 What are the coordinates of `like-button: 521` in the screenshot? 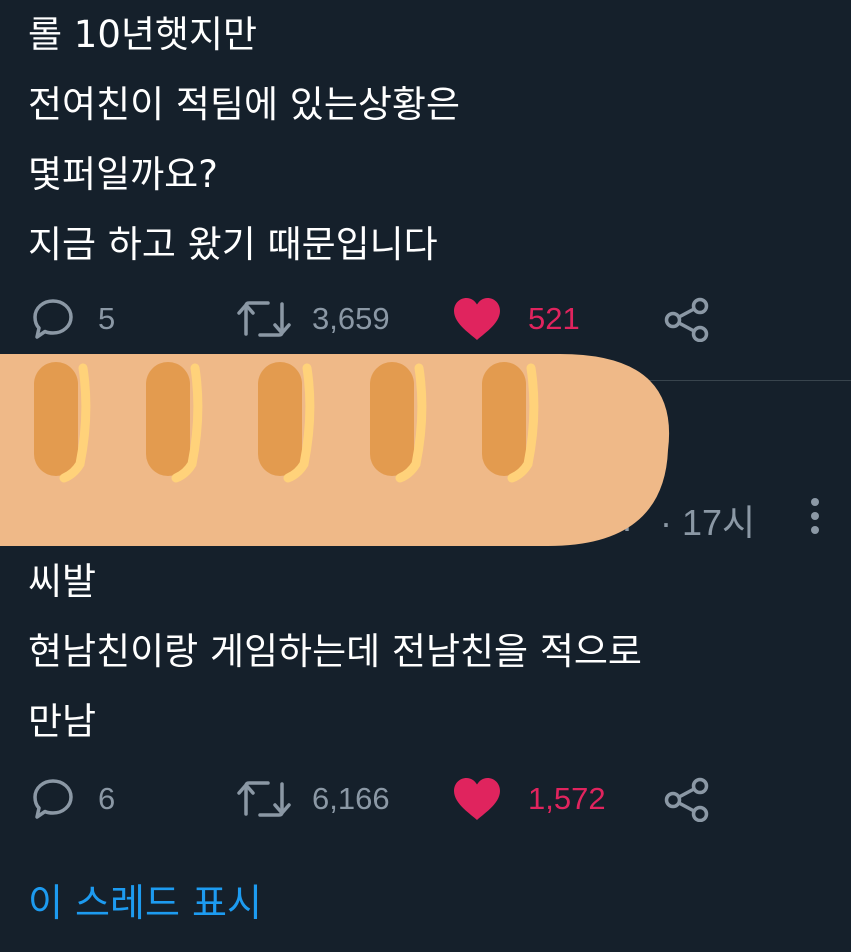 It's located at (516, 319).